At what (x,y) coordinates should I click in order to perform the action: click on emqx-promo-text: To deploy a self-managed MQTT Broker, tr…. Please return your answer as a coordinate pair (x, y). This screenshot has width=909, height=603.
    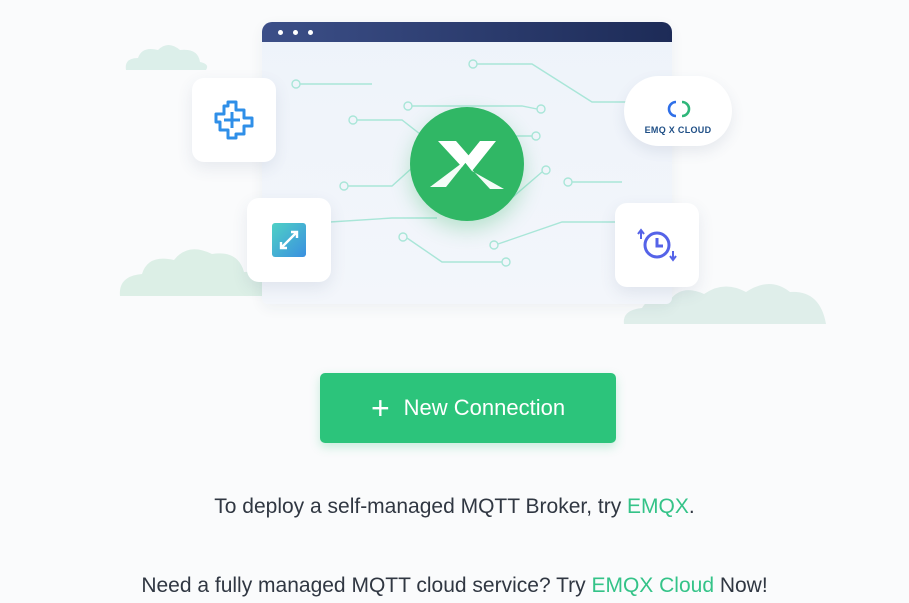
    Looking at the image, I should click on (454, 507).